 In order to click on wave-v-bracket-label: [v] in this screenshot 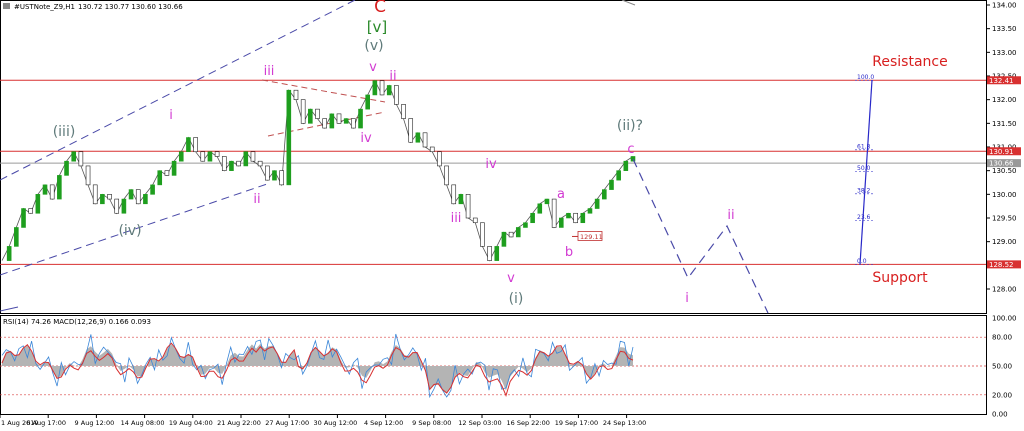, I will do `click(377, 27)`.